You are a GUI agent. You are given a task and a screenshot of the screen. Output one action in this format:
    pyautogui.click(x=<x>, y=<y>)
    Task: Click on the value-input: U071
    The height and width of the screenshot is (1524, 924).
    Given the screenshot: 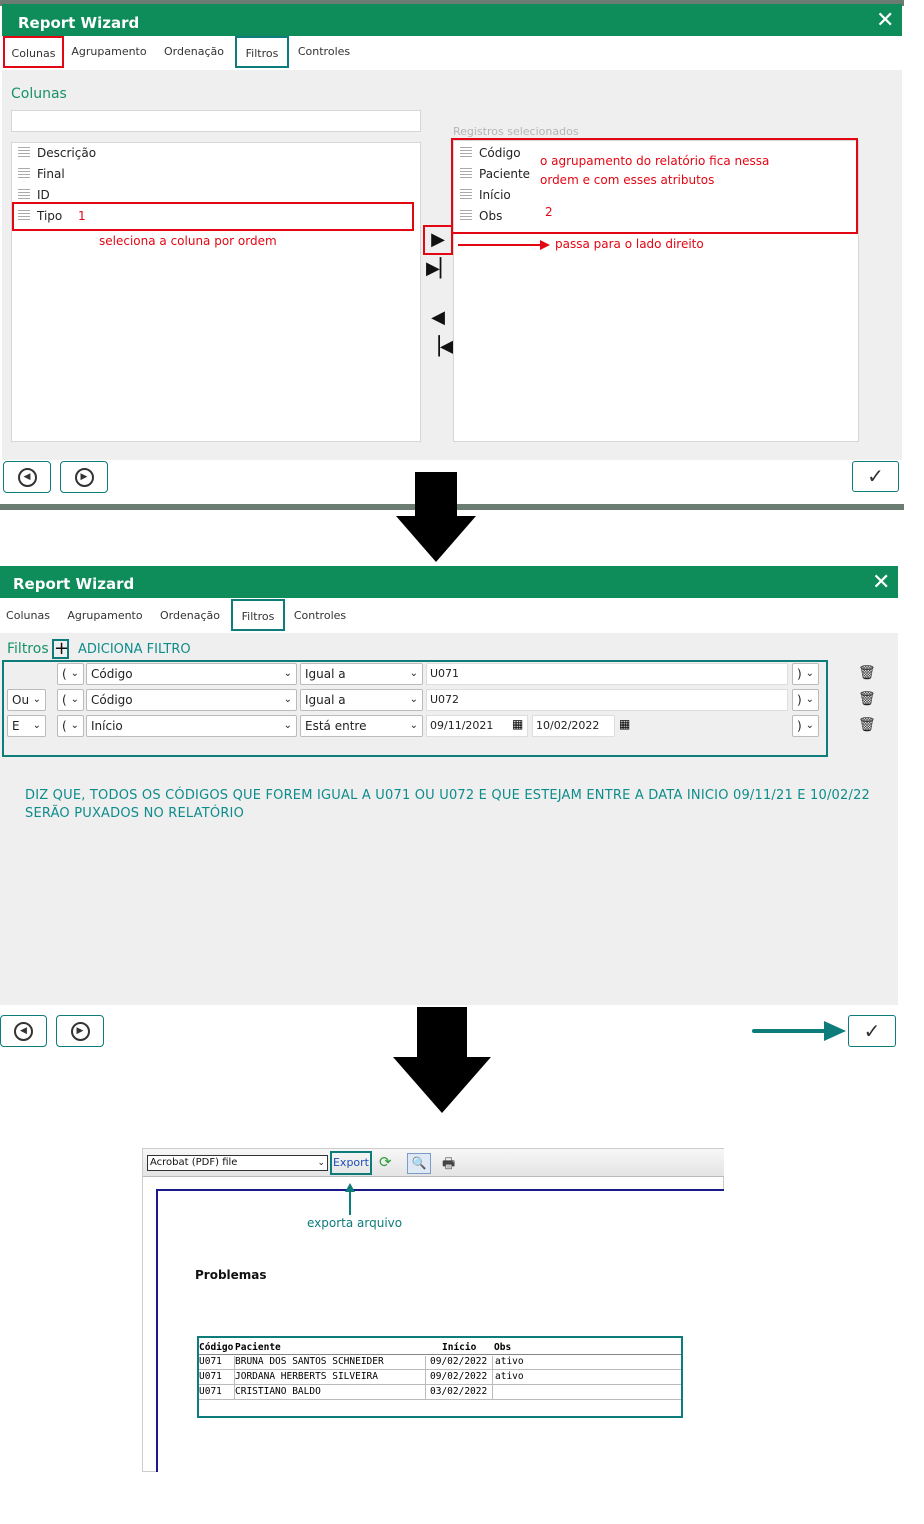 What is the action you would take?
    pyautogui.click(x=607, y=674)
    